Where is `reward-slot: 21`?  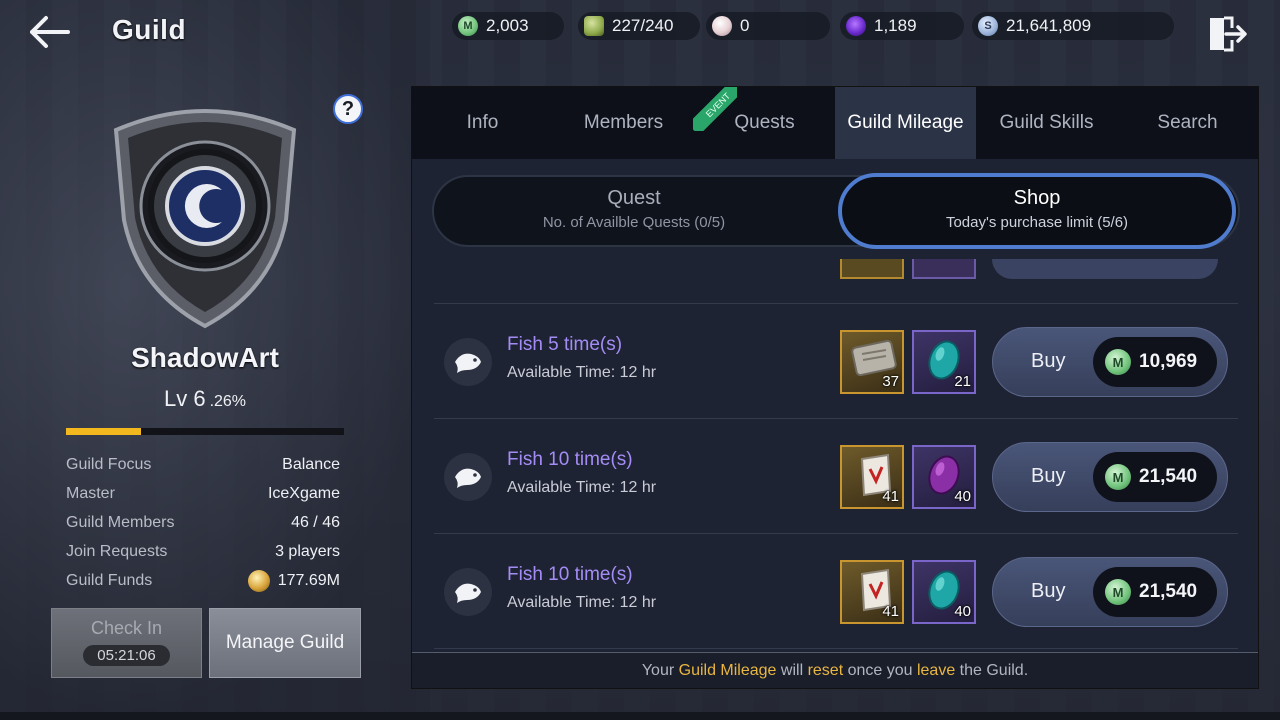 reward-slot: 21 is located at coordinates (944, 362).